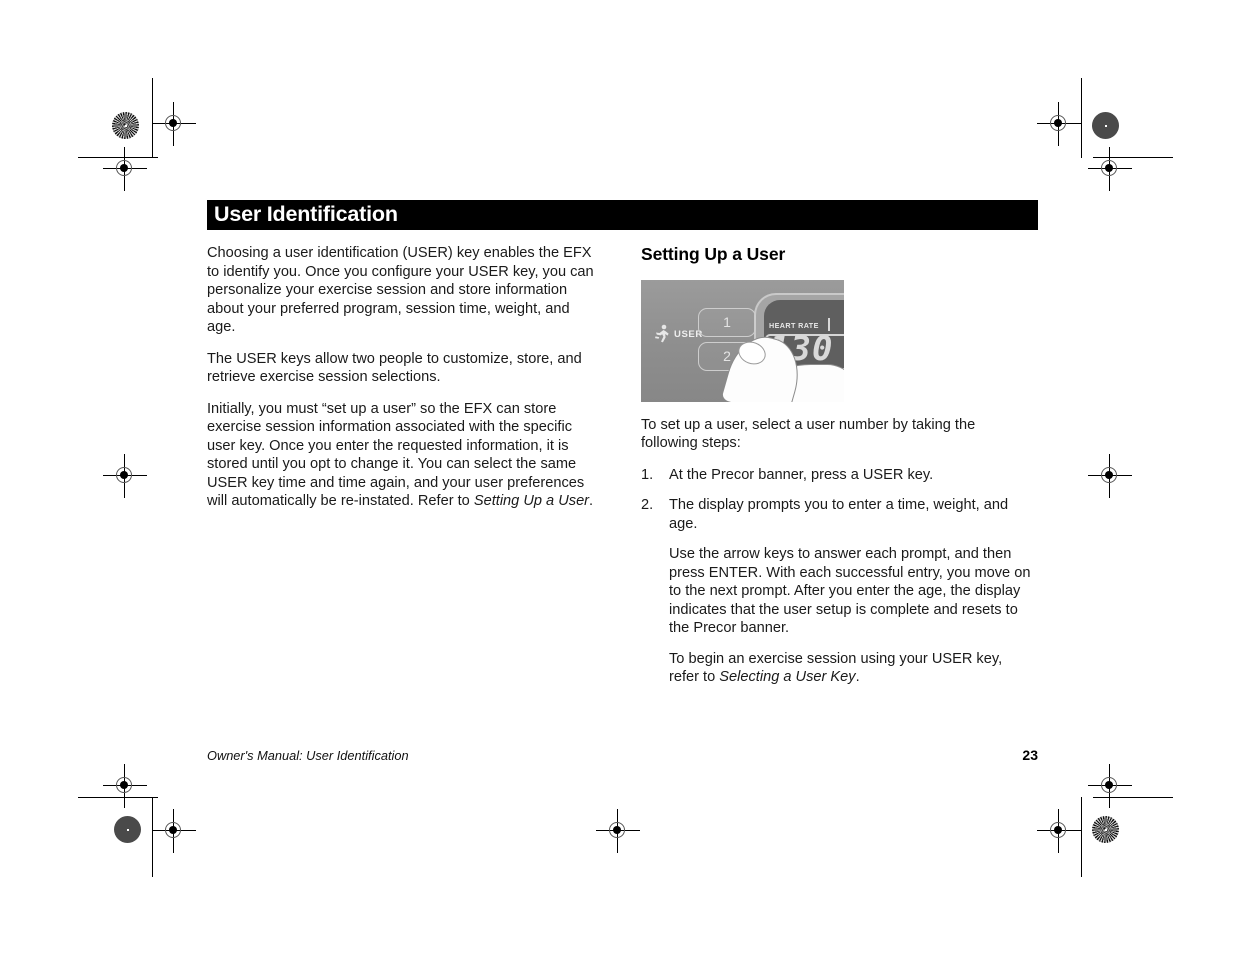 The width and height of the screenshot is (1235, 954). What do you see at coordinates (308, 755) in the screenshot?
I see `footer-manual-title: Owner's Manual: User Identification` at bounding box center [308, 755].